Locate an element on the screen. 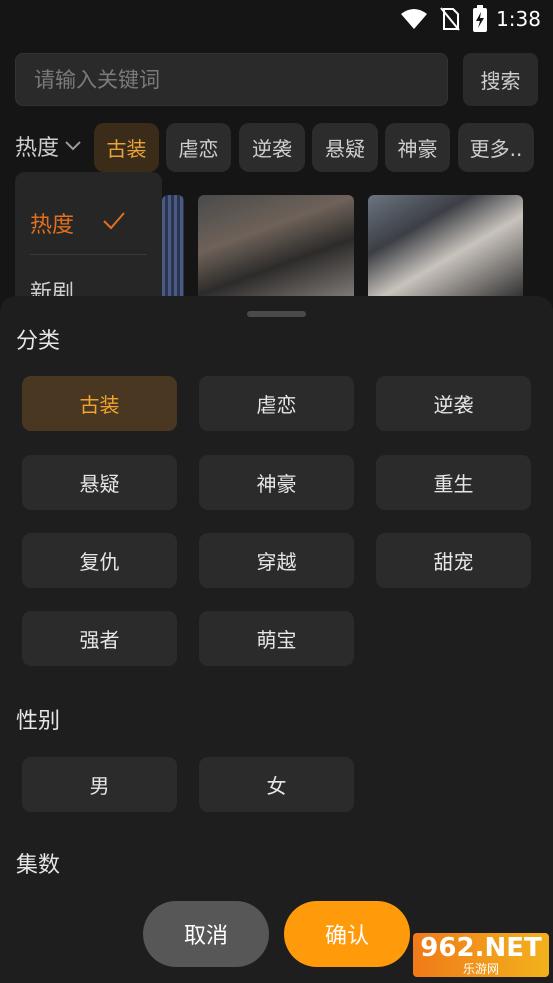 Image resolution: width=553 pixels, height=983 pixels. status-bar: 1:38 is located at coordinates (276, 20).